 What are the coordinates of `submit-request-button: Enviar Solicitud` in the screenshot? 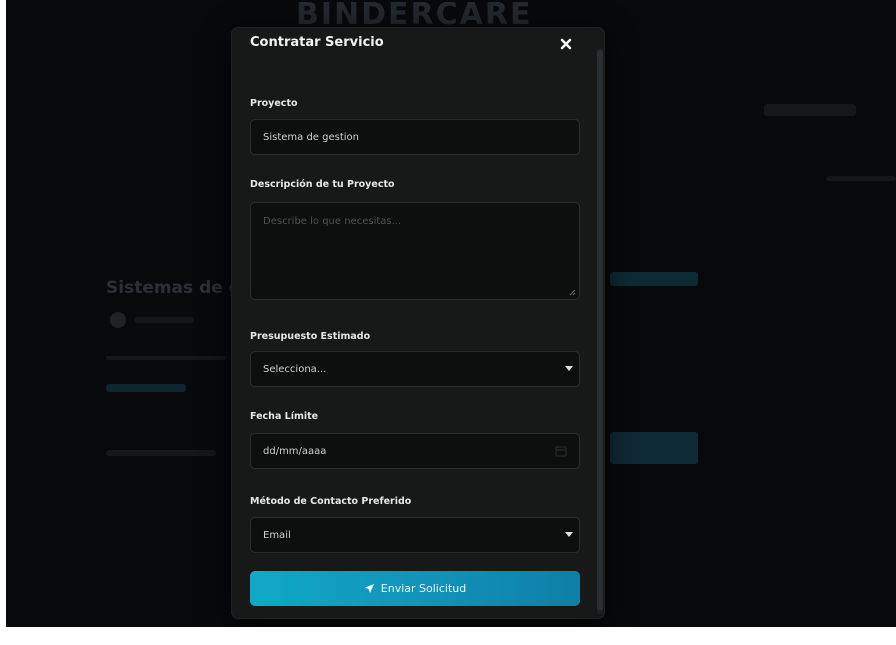 It's located at (415, 588).